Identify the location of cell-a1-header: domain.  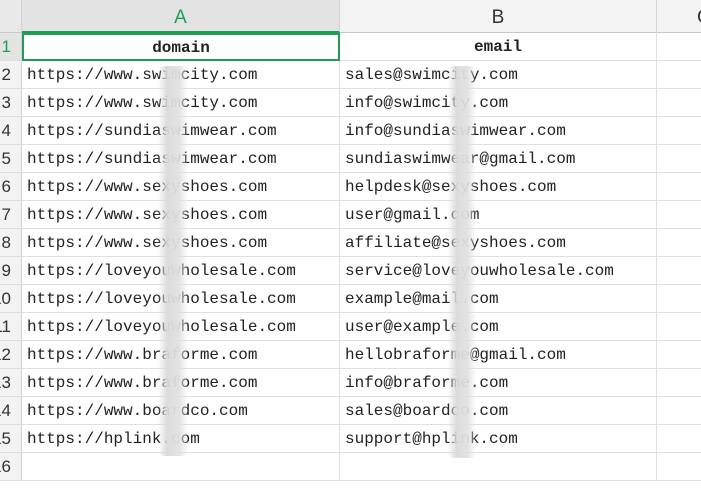
(181, 47).